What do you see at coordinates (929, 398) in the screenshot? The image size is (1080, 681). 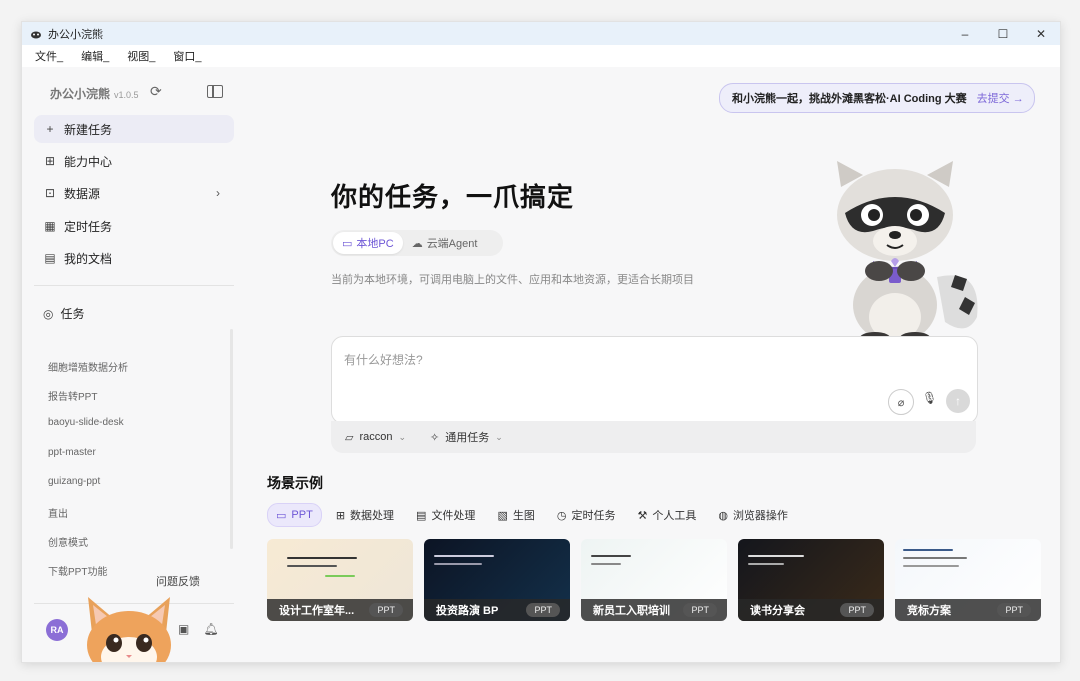 I see `microphone-icon: 🎙︎` at bounding box center [929, 398].